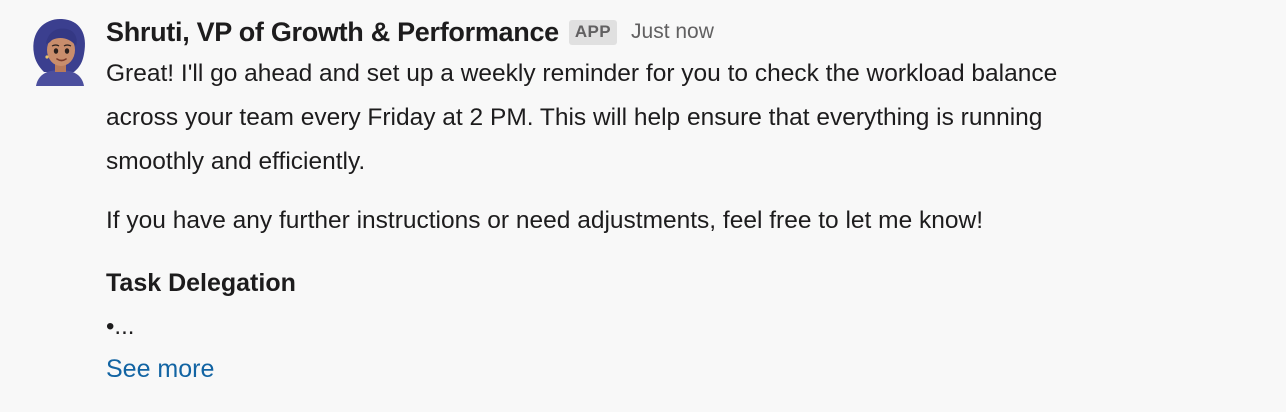 This screenshot has width=1286, height=412. I want to click on app-badge: APP, so click(593, 32).